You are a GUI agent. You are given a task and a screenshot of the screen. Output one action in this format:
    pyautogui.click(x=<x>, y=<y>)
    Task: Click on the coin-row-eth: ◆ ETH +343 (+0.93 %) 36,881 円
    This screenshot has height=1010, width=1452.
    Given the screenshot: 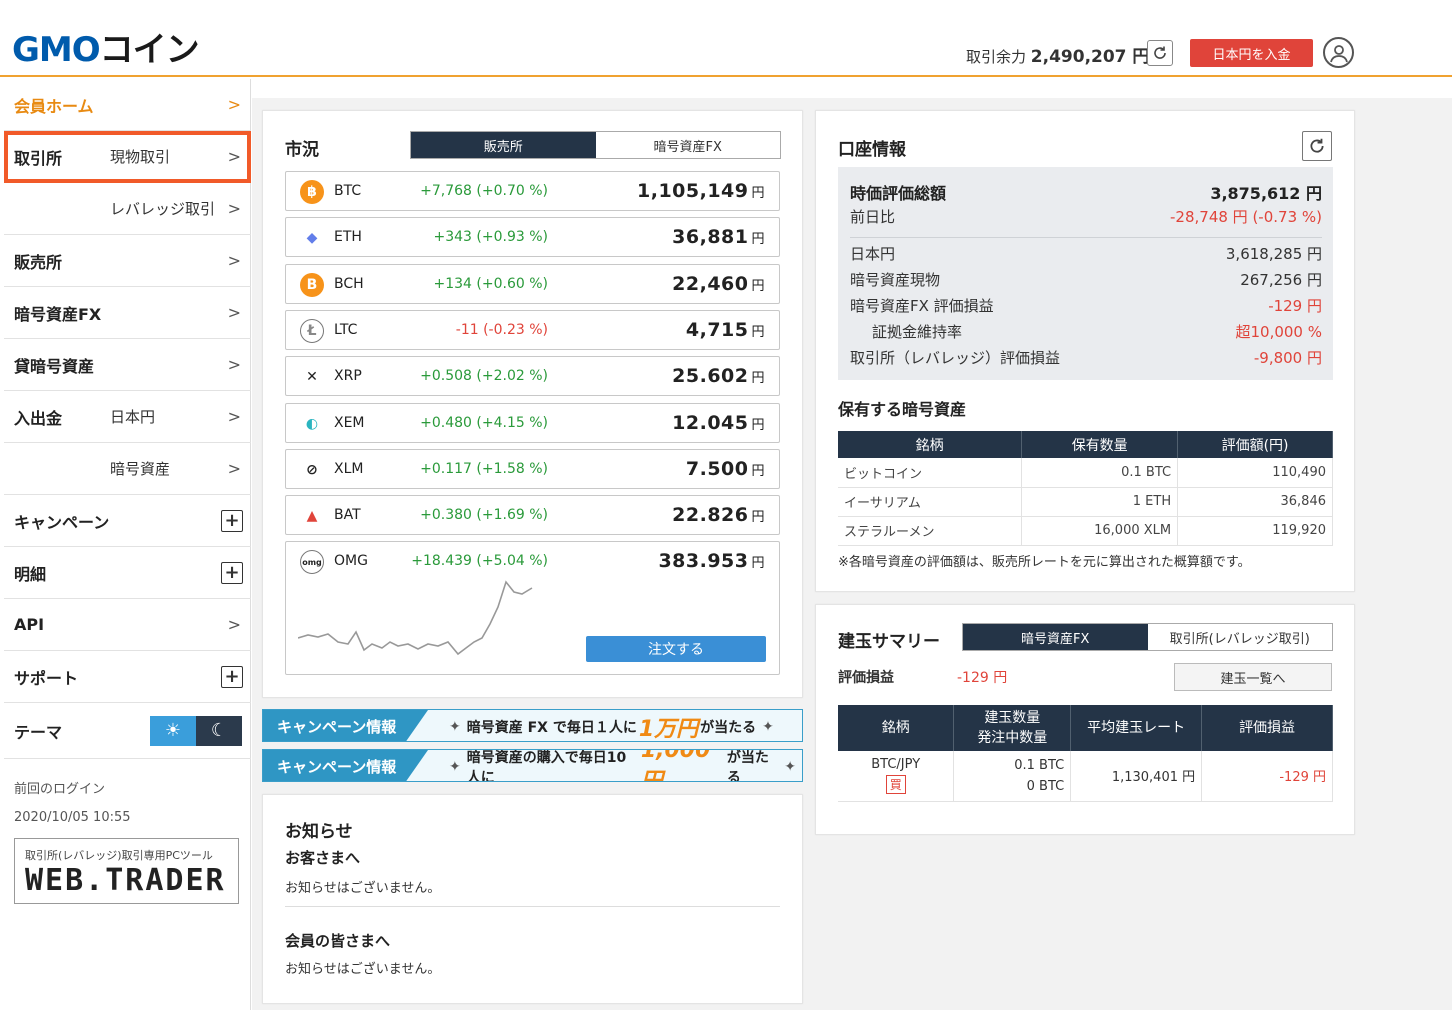 What is the action you would take?
    pyautogui.click(x=532, y=237)
    